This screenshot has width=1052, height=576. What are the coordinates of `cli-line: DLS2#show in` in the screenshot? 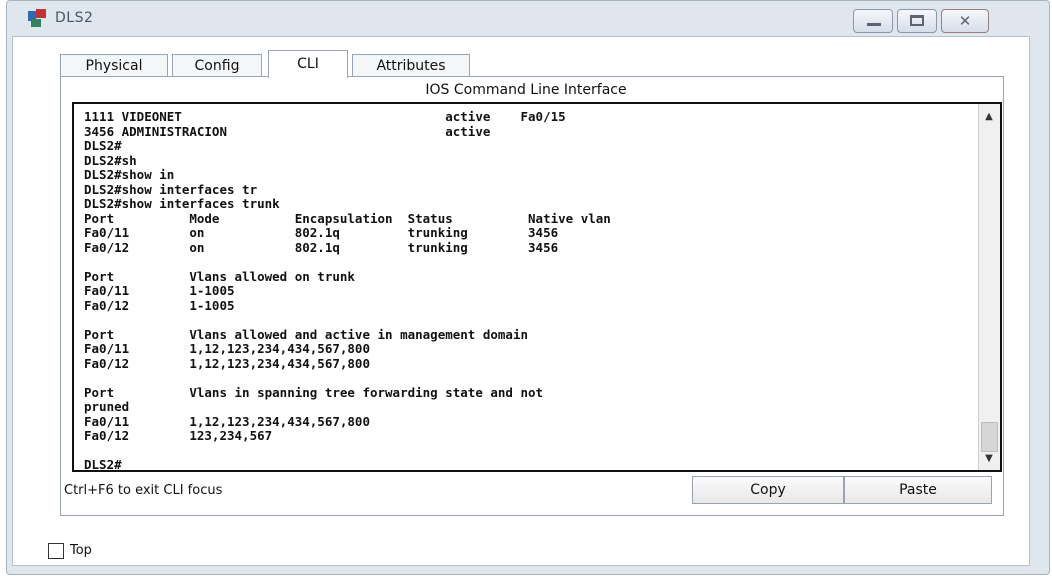 It's located at (129, 174).